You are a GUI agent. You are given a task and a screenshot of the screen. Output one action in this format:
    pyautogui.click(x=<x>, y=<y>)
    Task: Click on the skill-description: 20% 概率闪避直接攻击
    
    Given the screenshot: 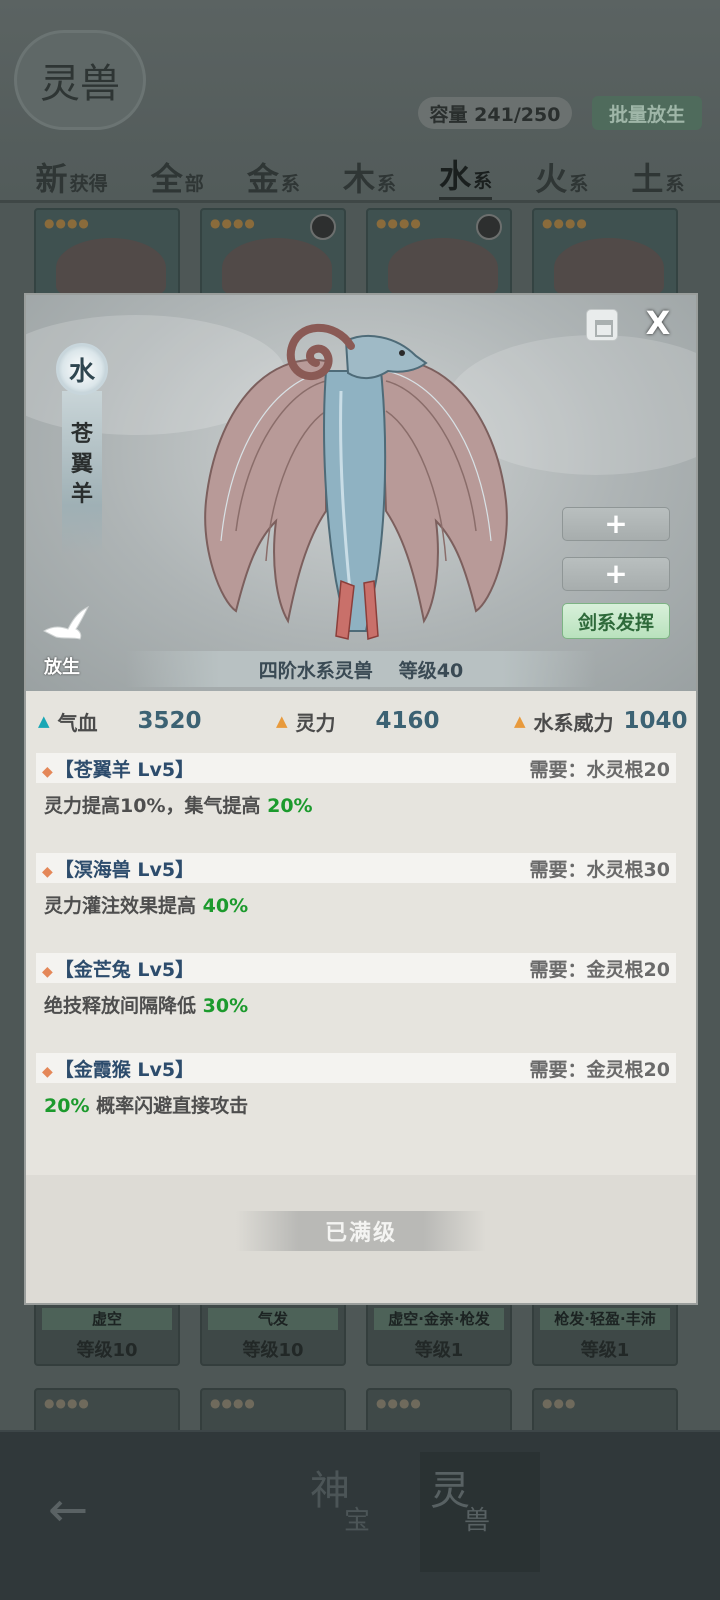 What is the action you would take?
    pyautogui.click(x=146, y=1106)
    